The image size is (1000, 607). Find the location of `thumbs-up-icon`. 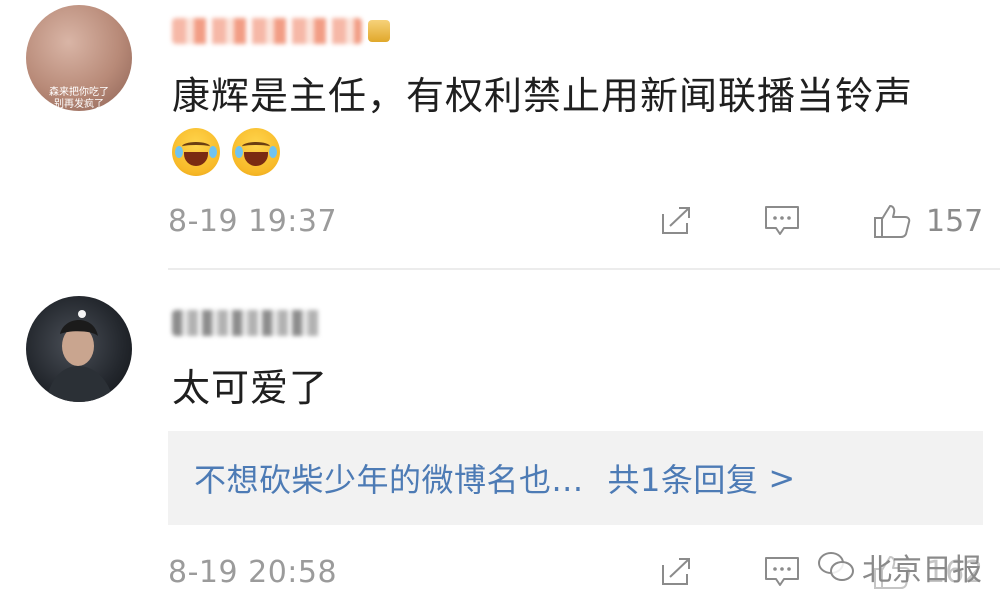

thumbs-up-icon is located at coordinates (892, 221).